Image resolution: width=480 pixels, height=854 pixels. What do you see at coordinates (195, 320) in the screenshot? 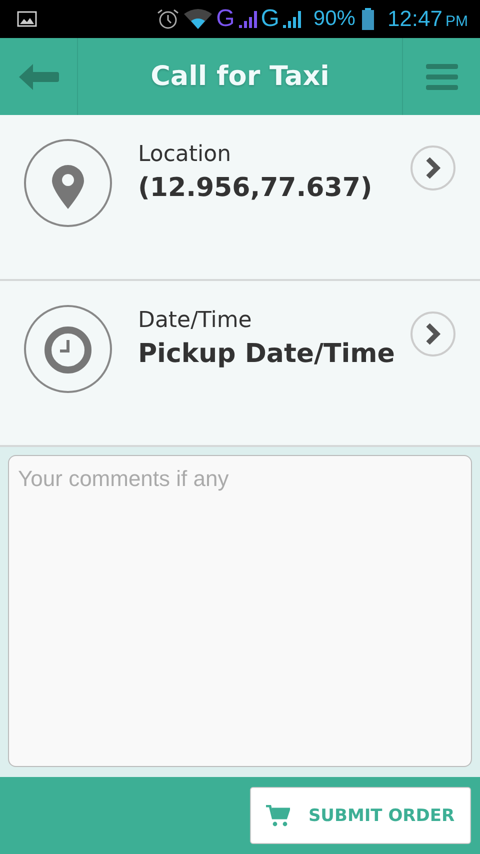
I see `row-label: Date/Time` at bounding box center [195, 320].